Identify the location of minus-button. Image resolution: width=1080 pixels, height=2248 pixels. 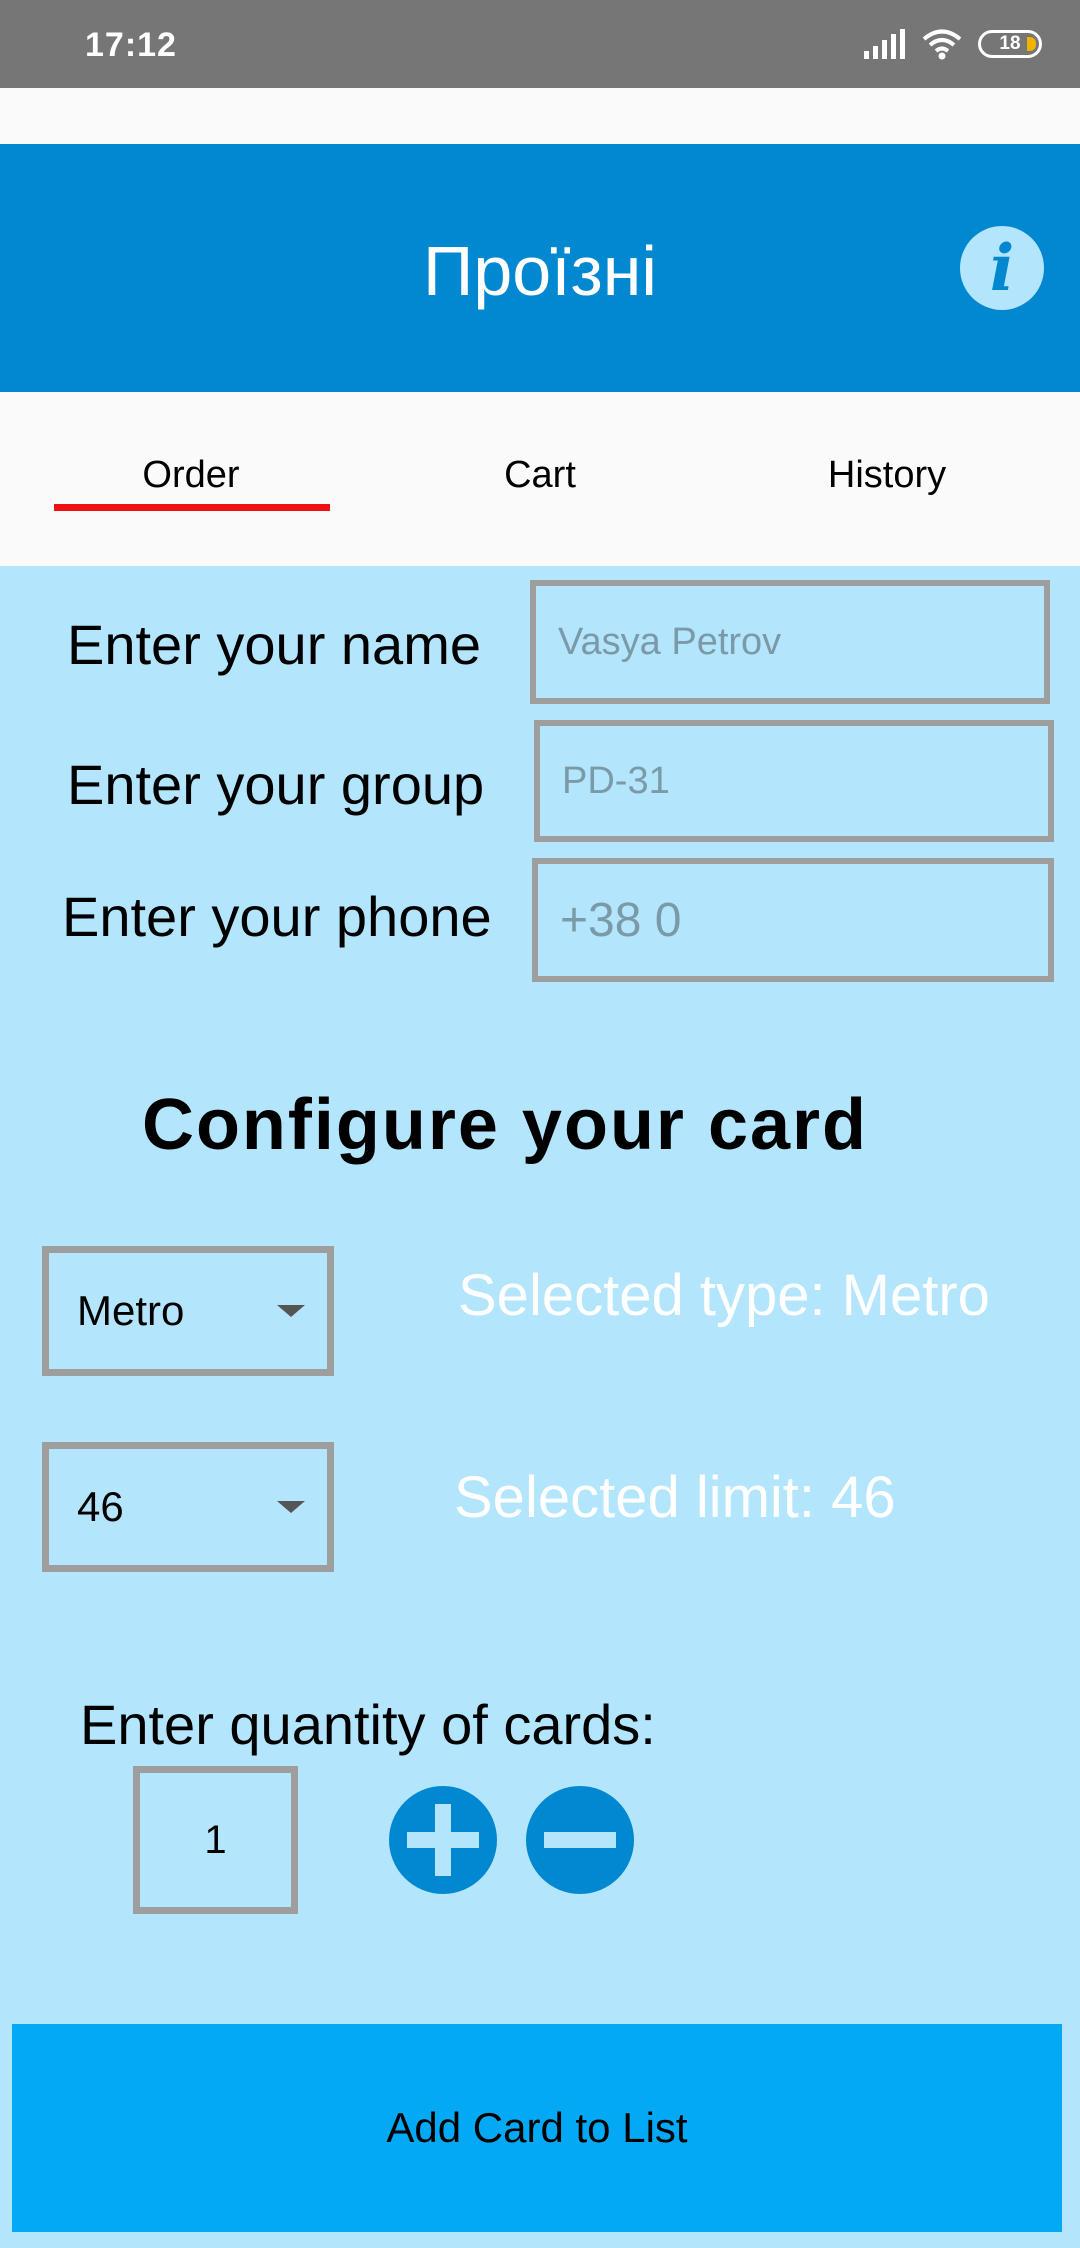
(580, 1840).